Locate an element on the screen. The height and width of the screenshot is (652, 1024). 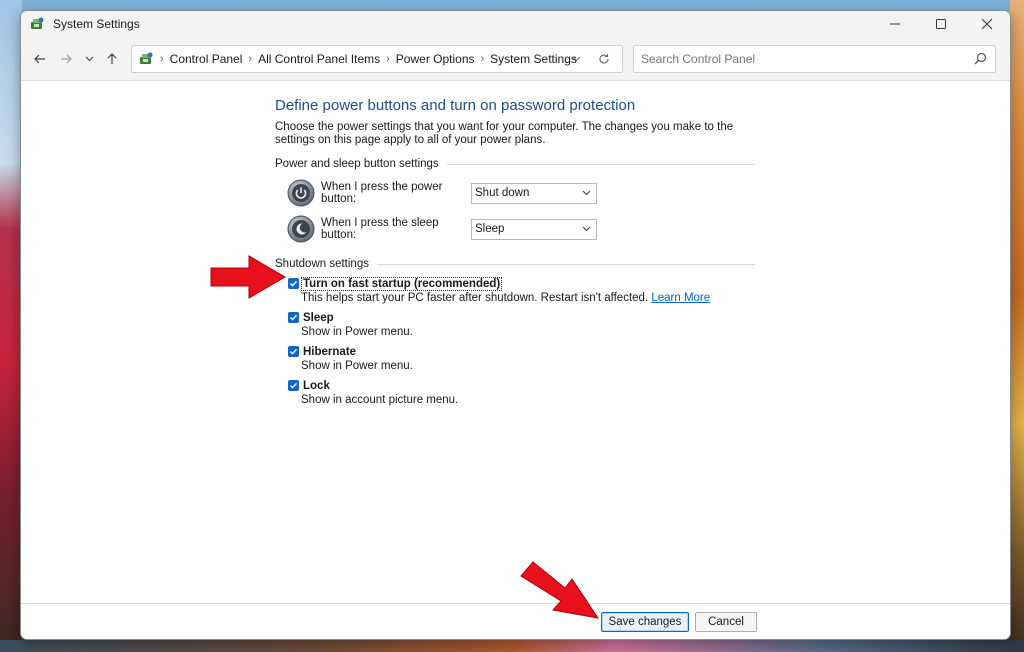
minimize-button is located at coordinates (895, 24).